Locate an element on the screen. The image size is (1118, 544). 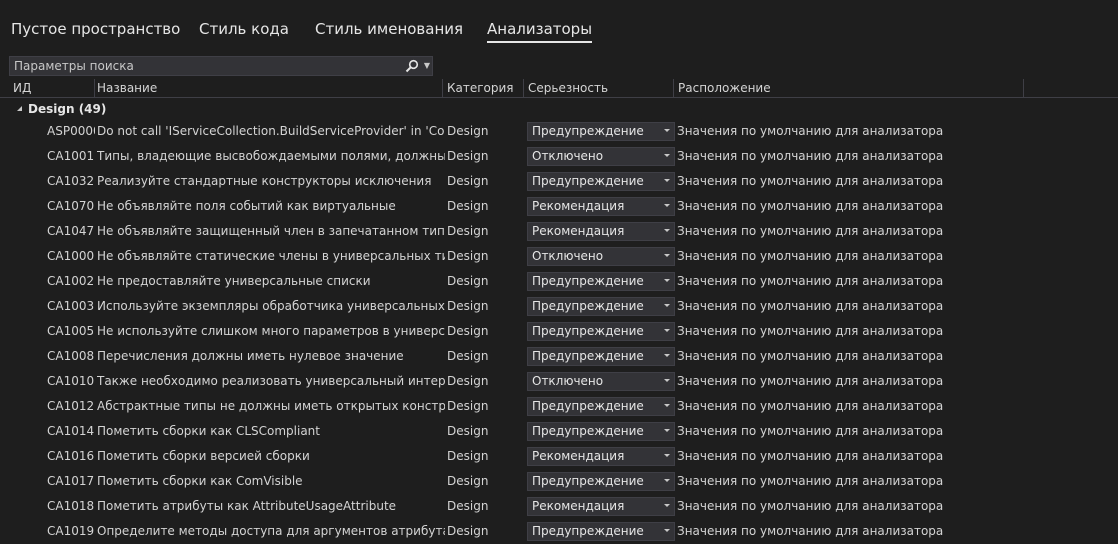
rule-id: CA1070 is located at coordinates (71, 206).